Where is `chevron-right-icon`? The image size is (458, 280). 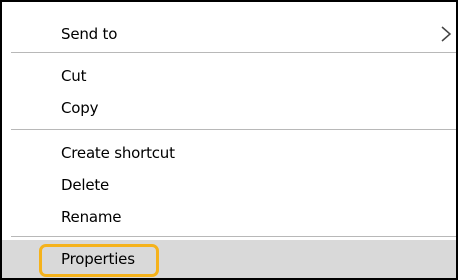 chevron-right-icon is located at coordinates (447, 34).